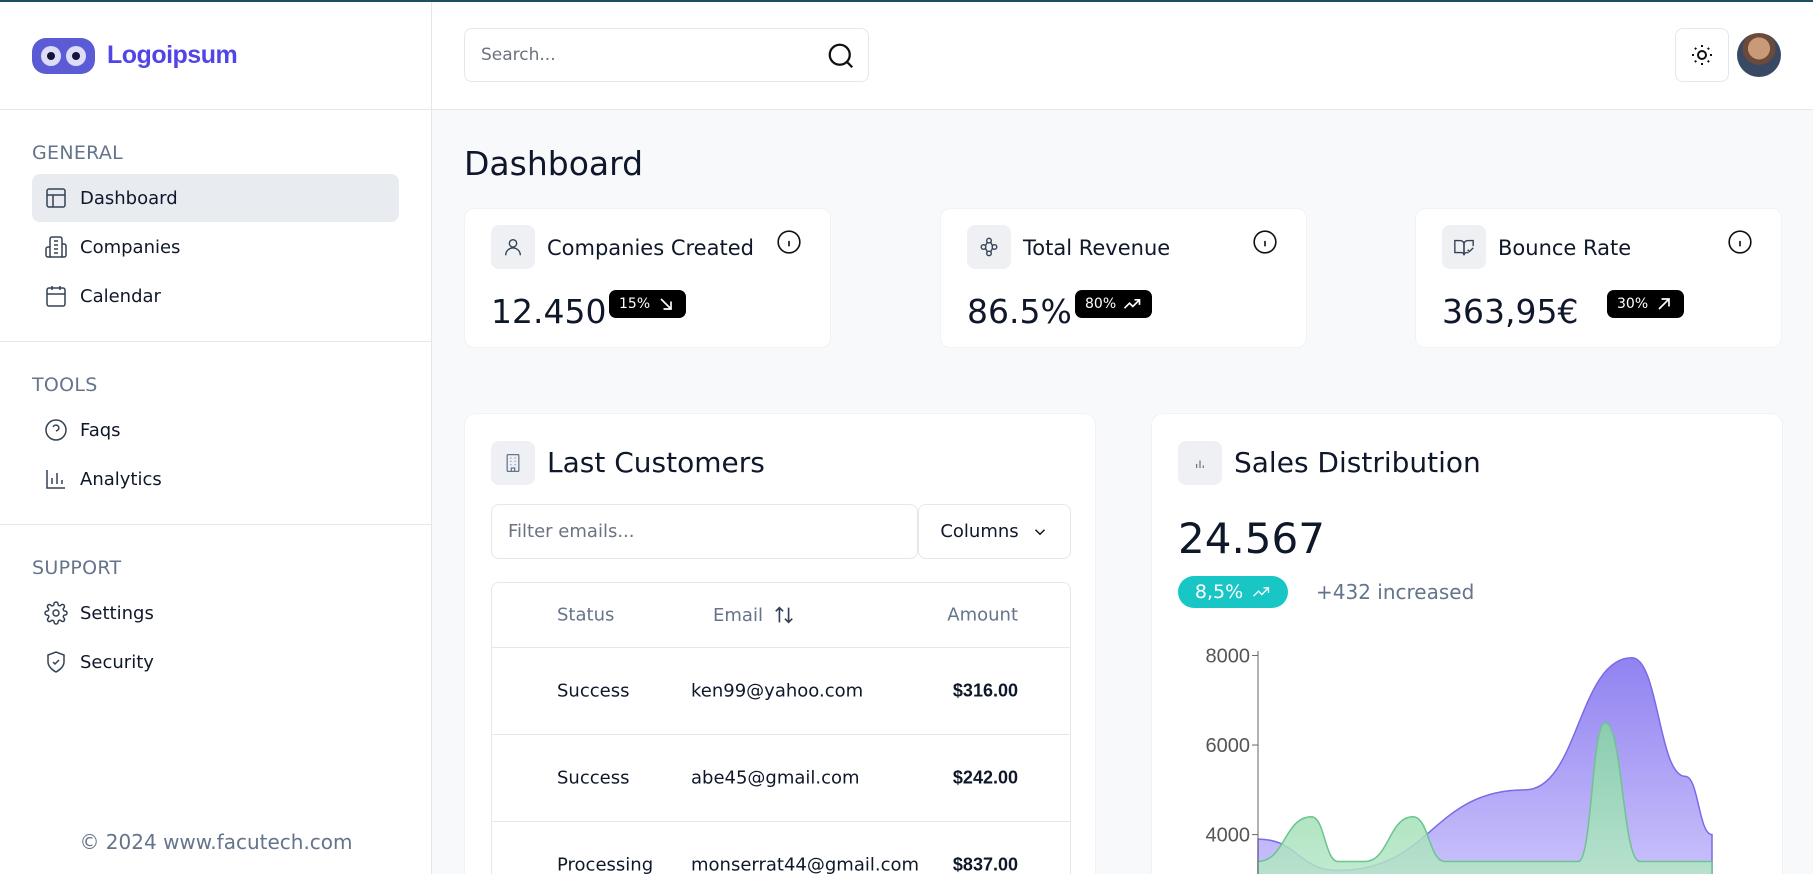  Describe the element at coordinates (56, 613) in the screenshot. I see `gear-icon` at that location.